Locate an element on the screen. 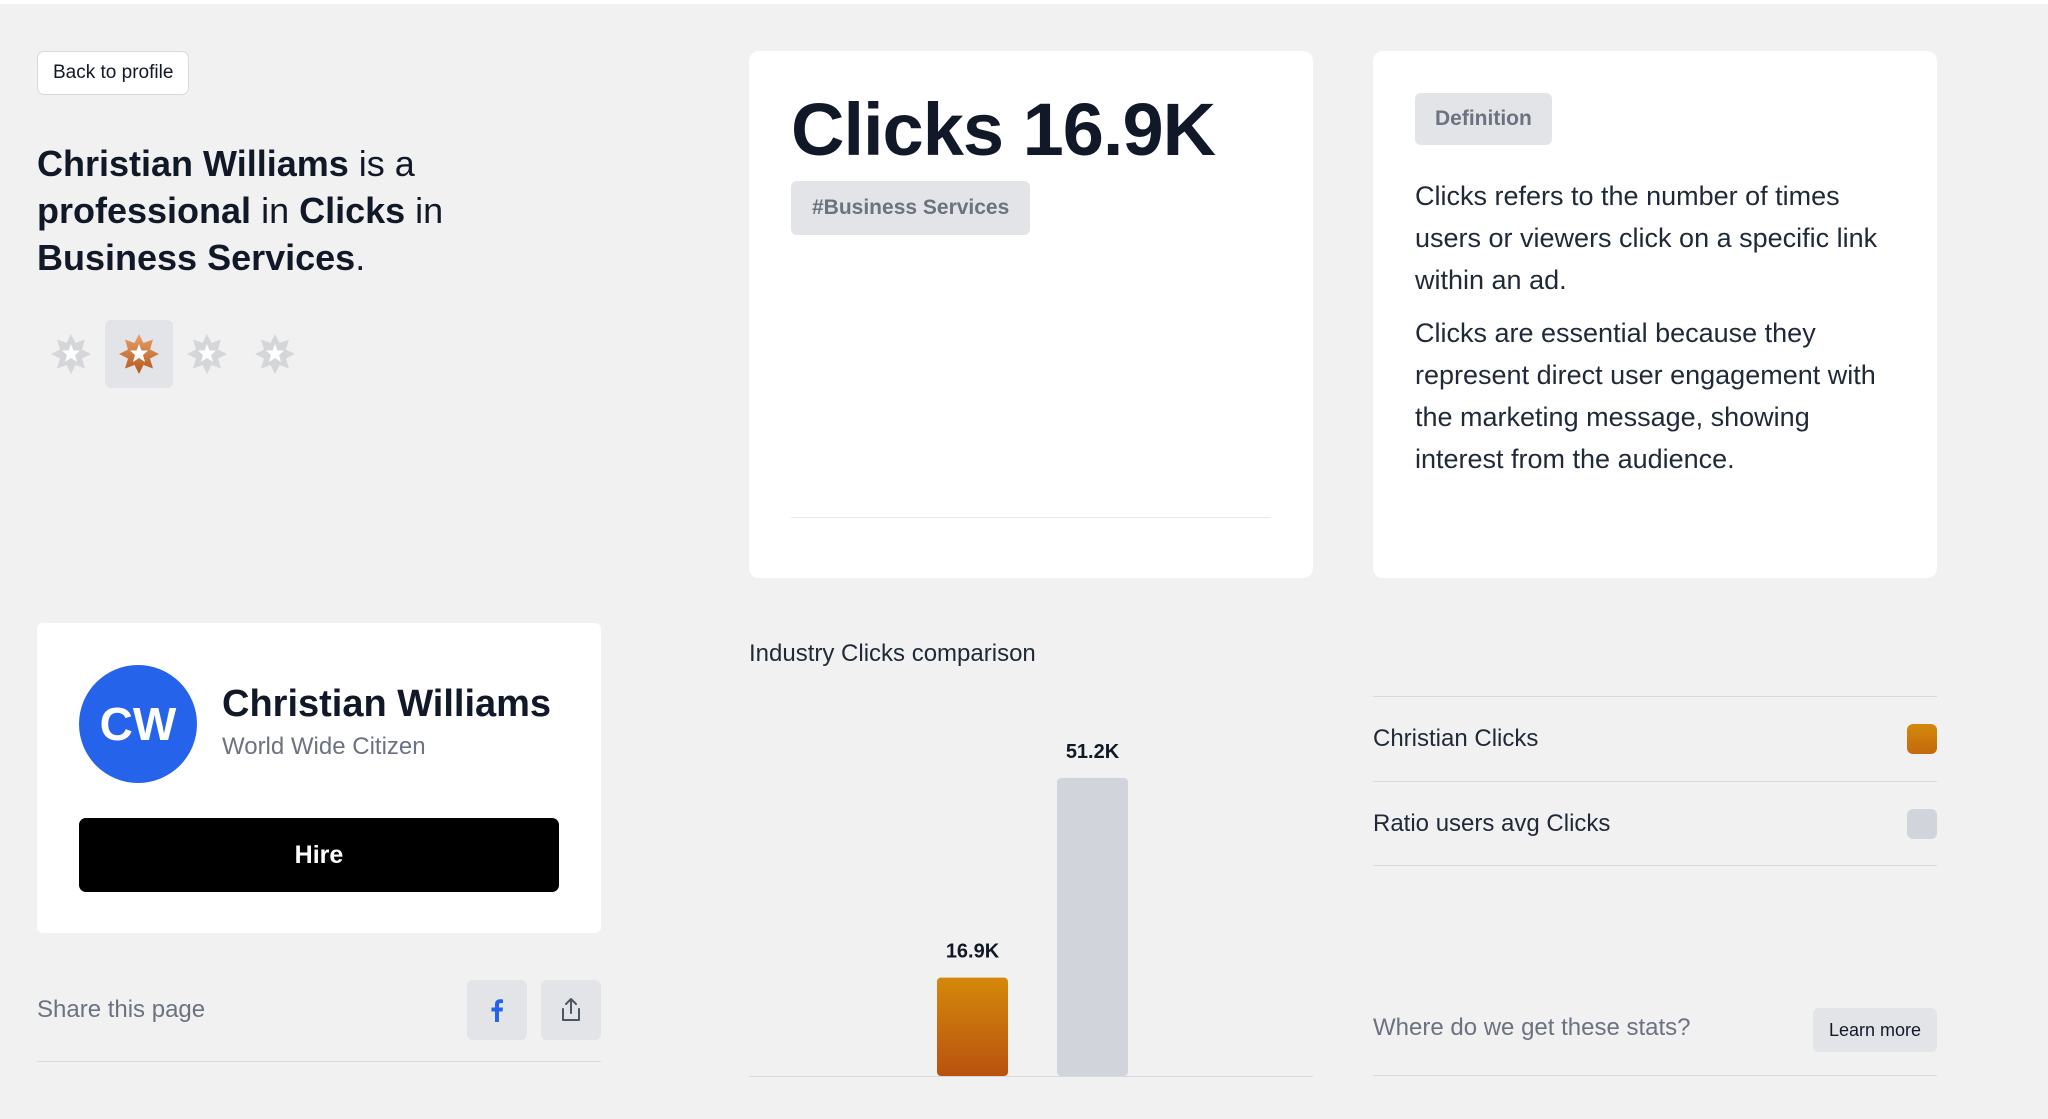 The image size is (2048, 1119). legend-item: Ratio users avg Clicks is located at coordinates (1655, 823).